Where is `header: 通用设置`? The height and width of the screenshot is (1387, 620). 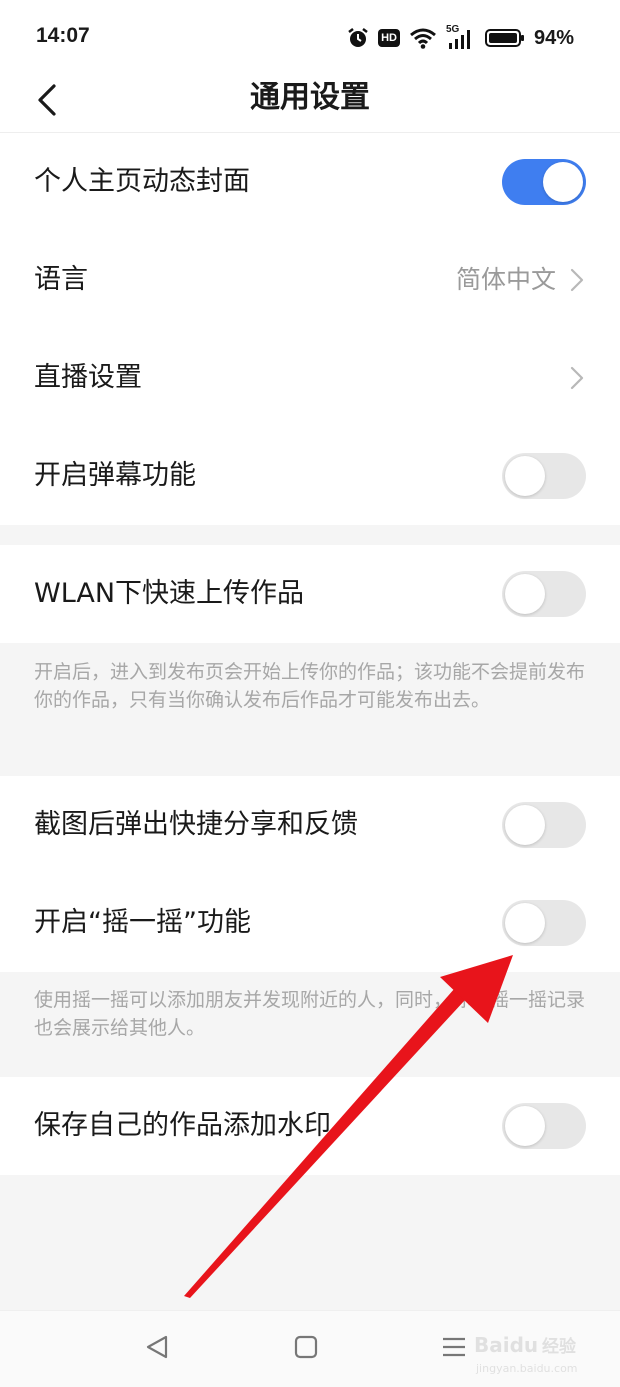
header: 通用设置 is located at coordinates (310, 103).